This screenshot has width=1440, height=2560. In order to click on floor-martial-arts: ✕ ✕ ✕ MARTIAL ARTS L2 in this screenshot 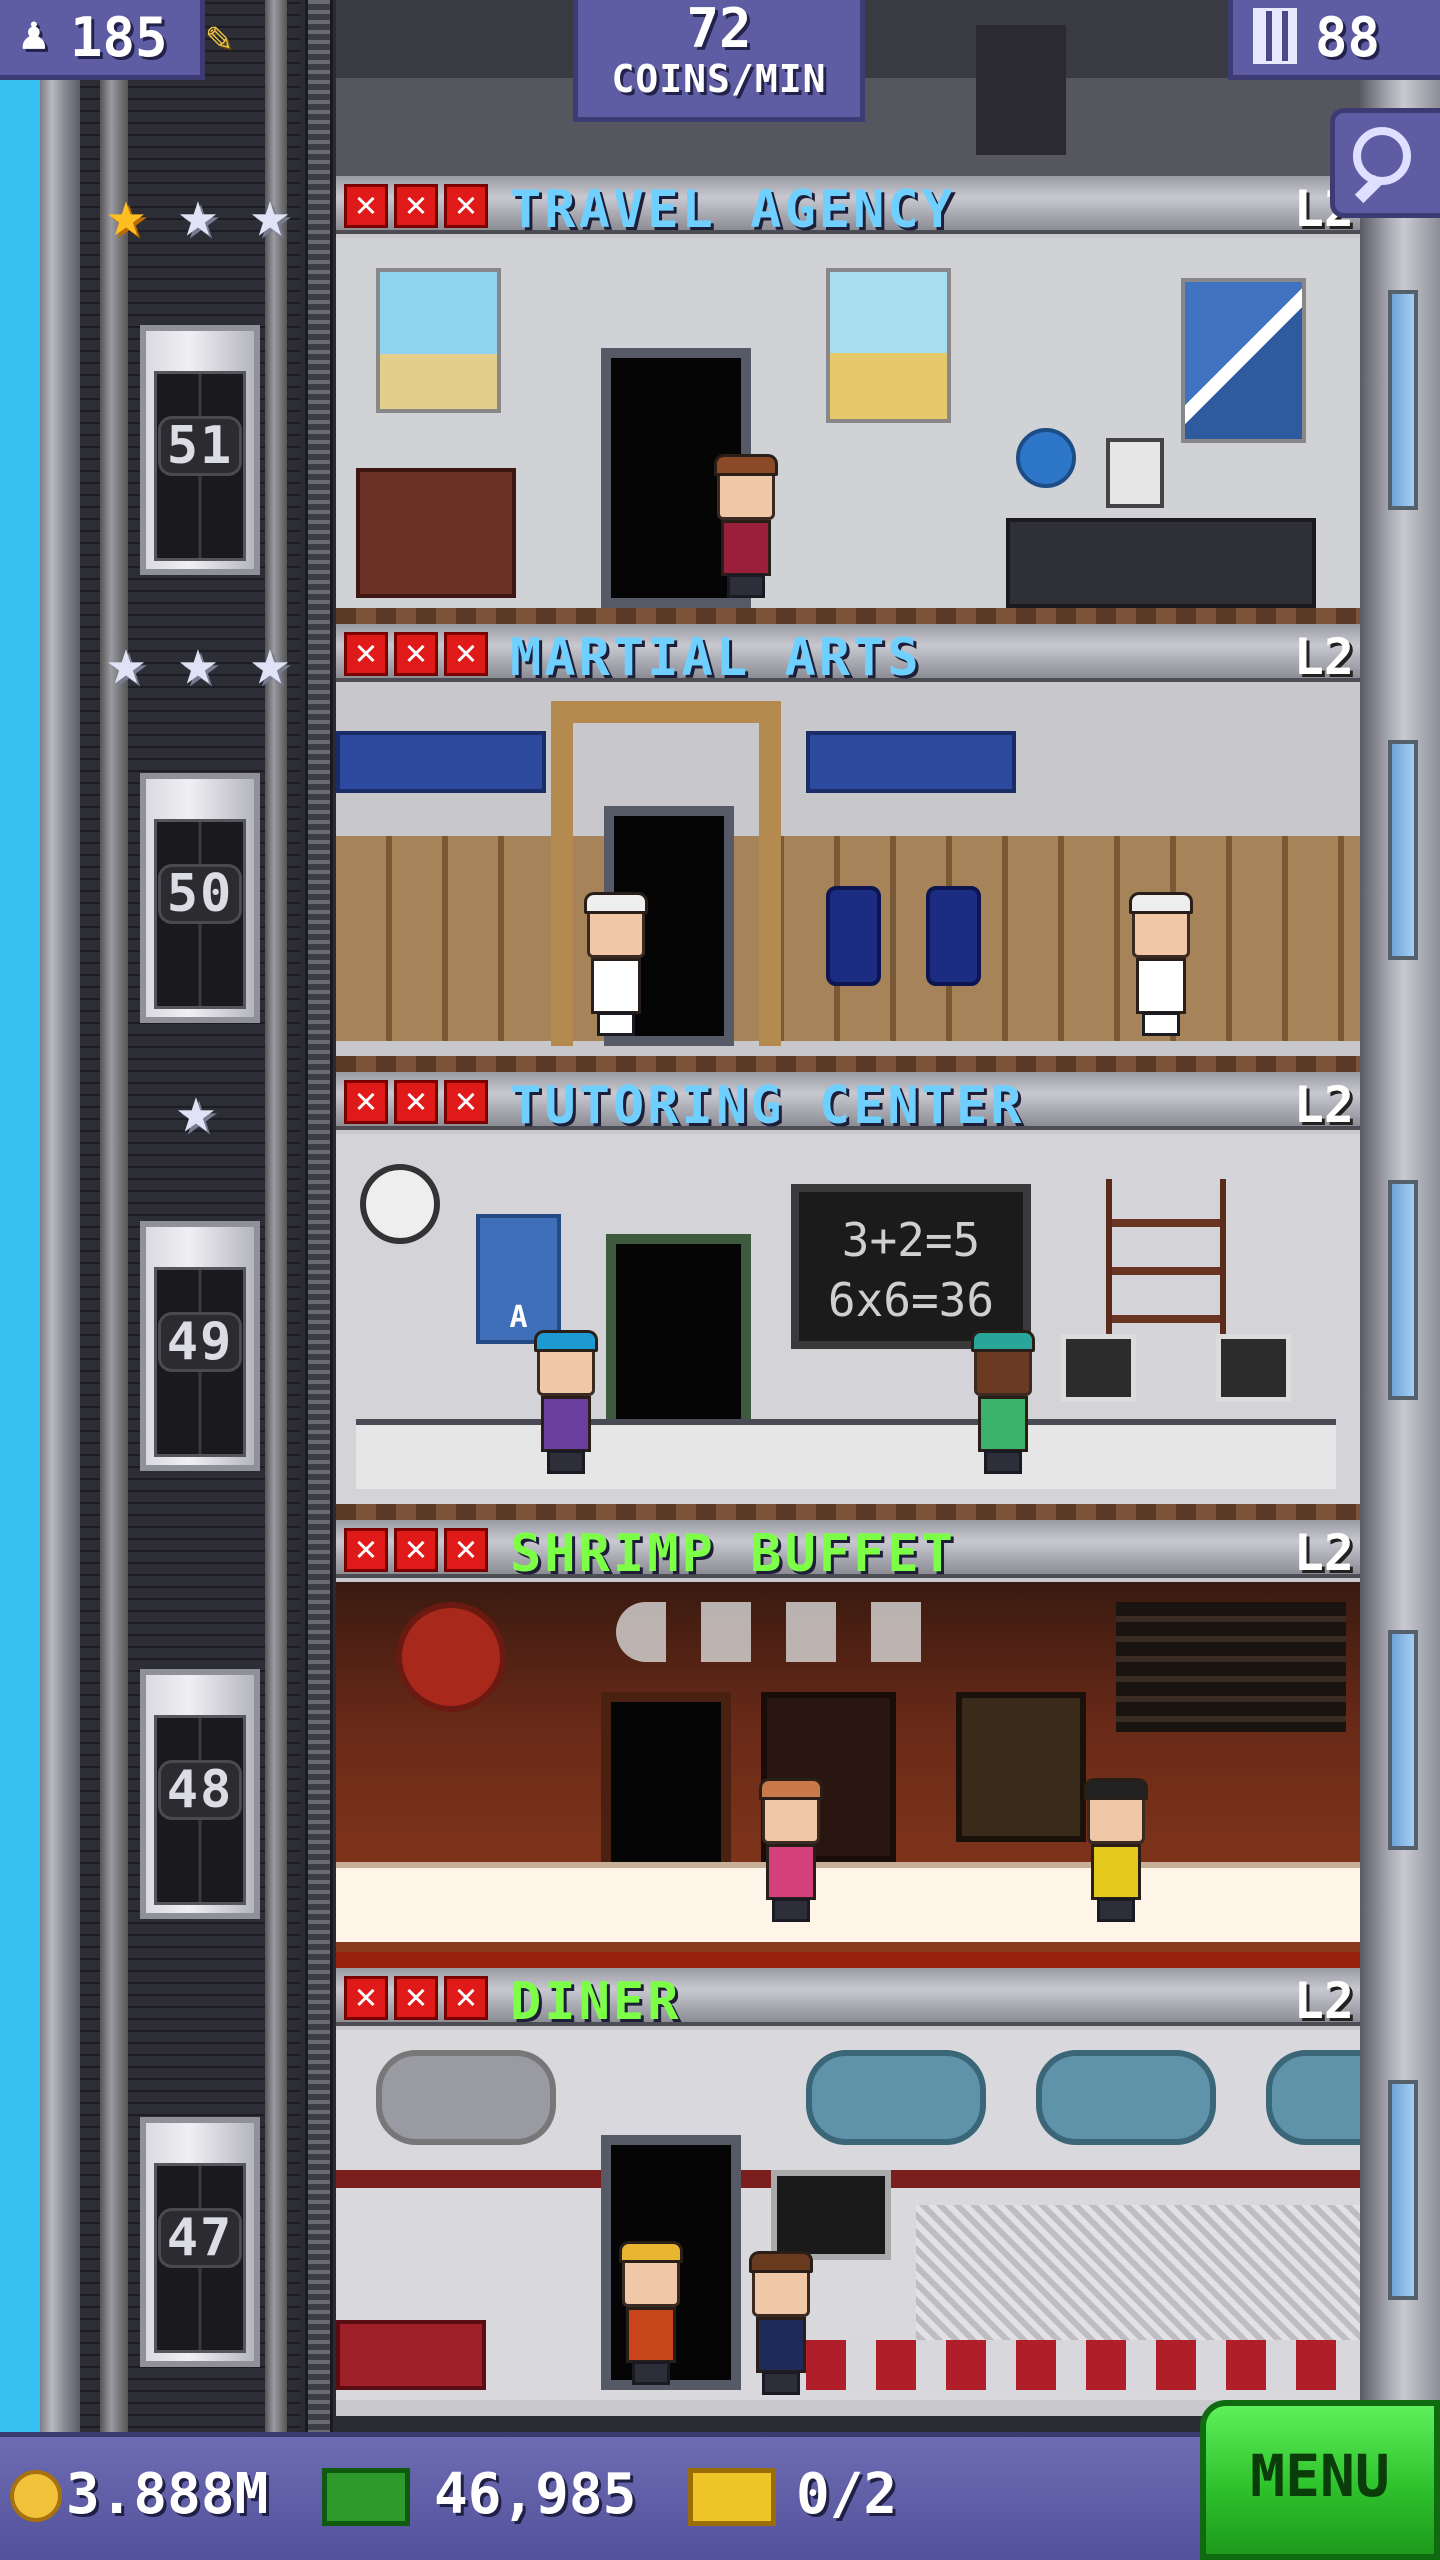, I will do `click(848, 848)`.